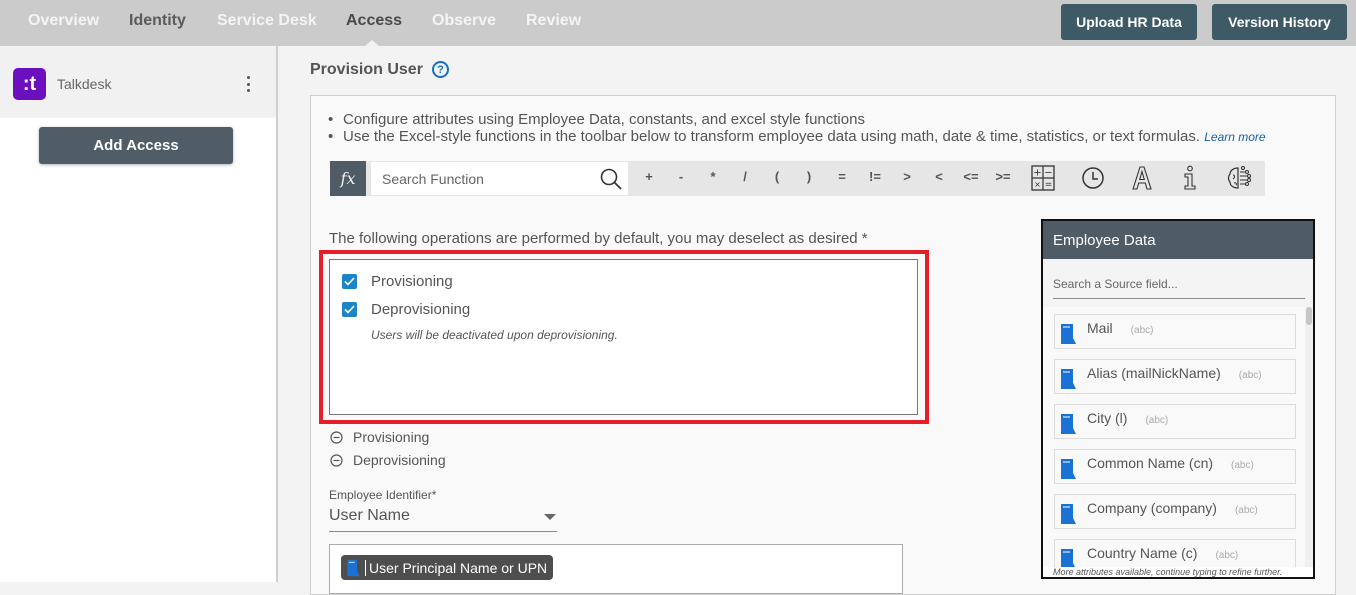 The width and height of the screenshot is (1356, 595). I want to click on fx-icon: fx, so click(348, 178).